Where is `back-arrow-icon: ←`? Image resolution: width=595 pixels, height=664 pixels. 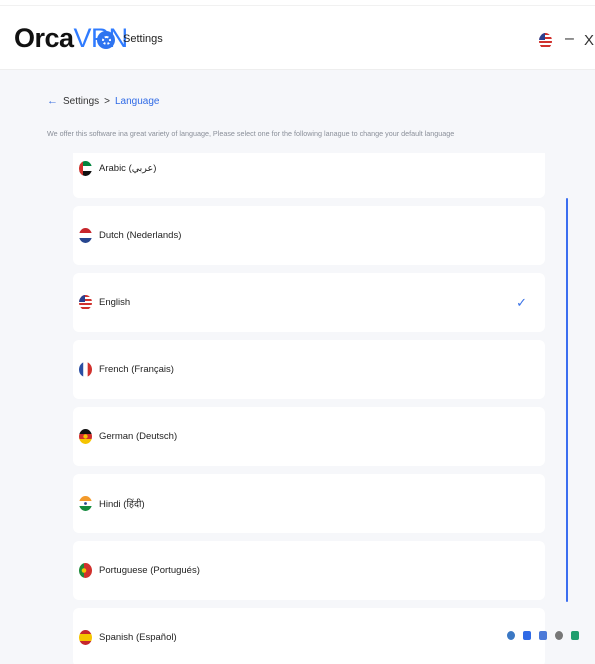
back-arrow-icon: ← is located at coordinates (52, 101).